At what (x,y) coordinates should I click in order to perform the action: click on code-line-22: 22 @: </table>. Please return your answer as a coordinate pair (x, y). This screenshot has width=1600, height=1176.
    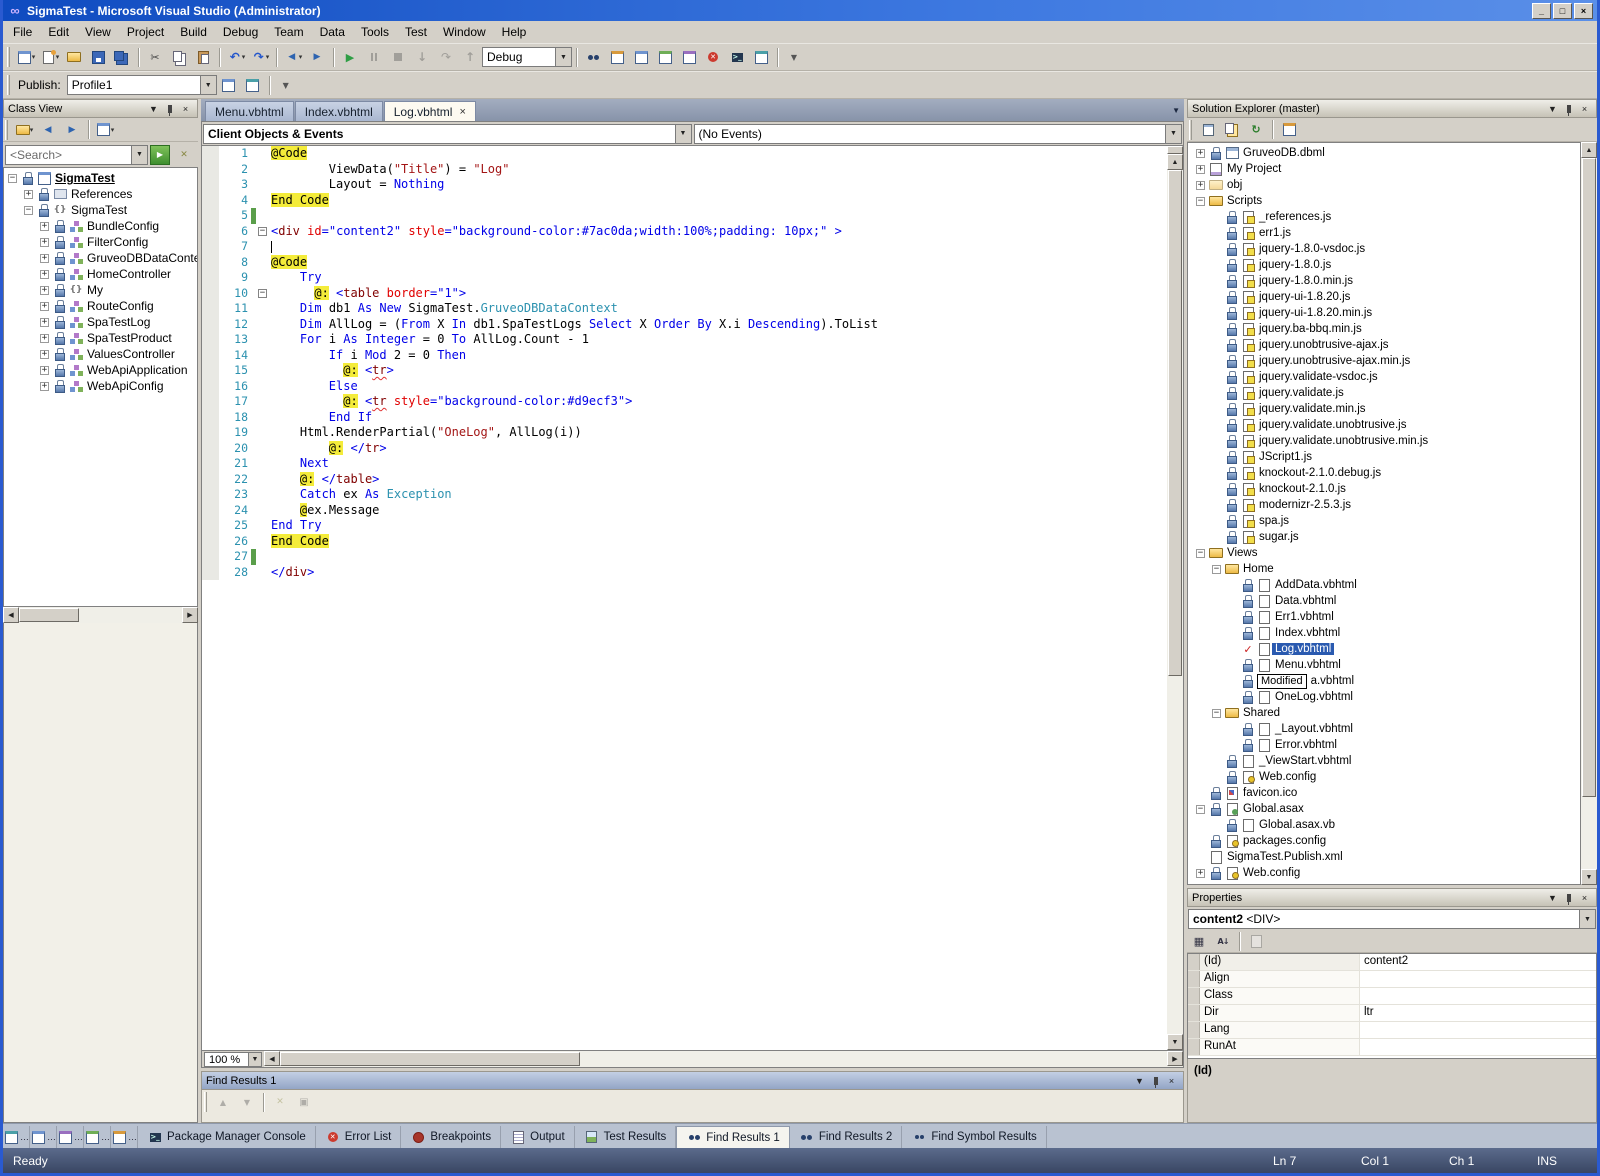
    Looking at the image, I should click on (684, 479).